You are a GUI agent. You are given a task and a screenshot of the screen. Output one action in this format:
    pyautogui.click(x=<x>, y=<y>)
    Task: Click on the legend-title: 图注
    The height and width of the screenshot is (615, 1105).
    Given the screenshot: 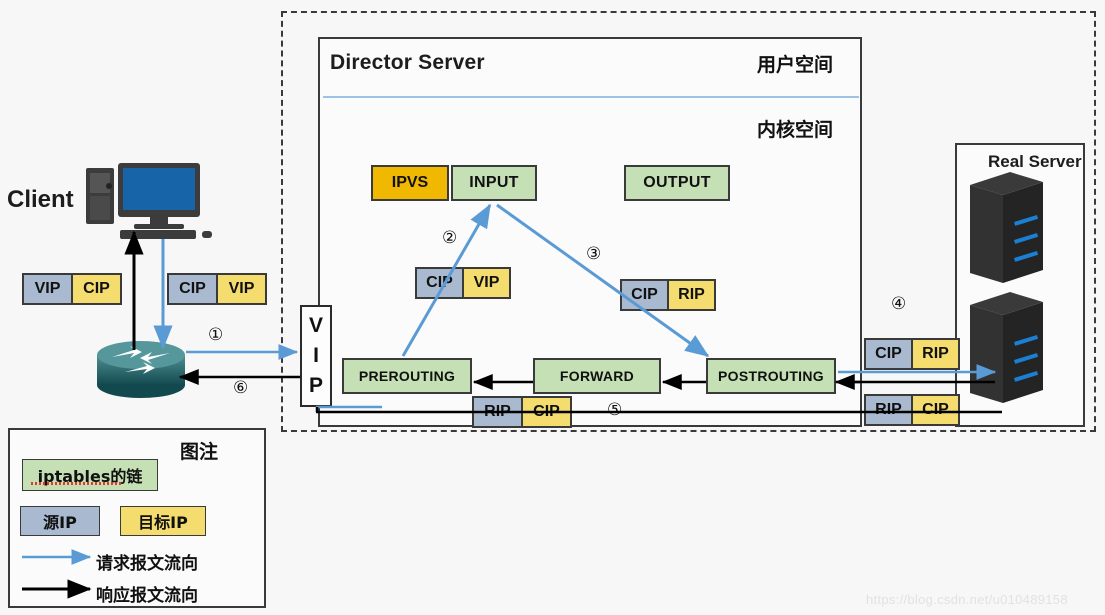 What is the action you would take?
    pyautogui.click(x=199, y=452)
    